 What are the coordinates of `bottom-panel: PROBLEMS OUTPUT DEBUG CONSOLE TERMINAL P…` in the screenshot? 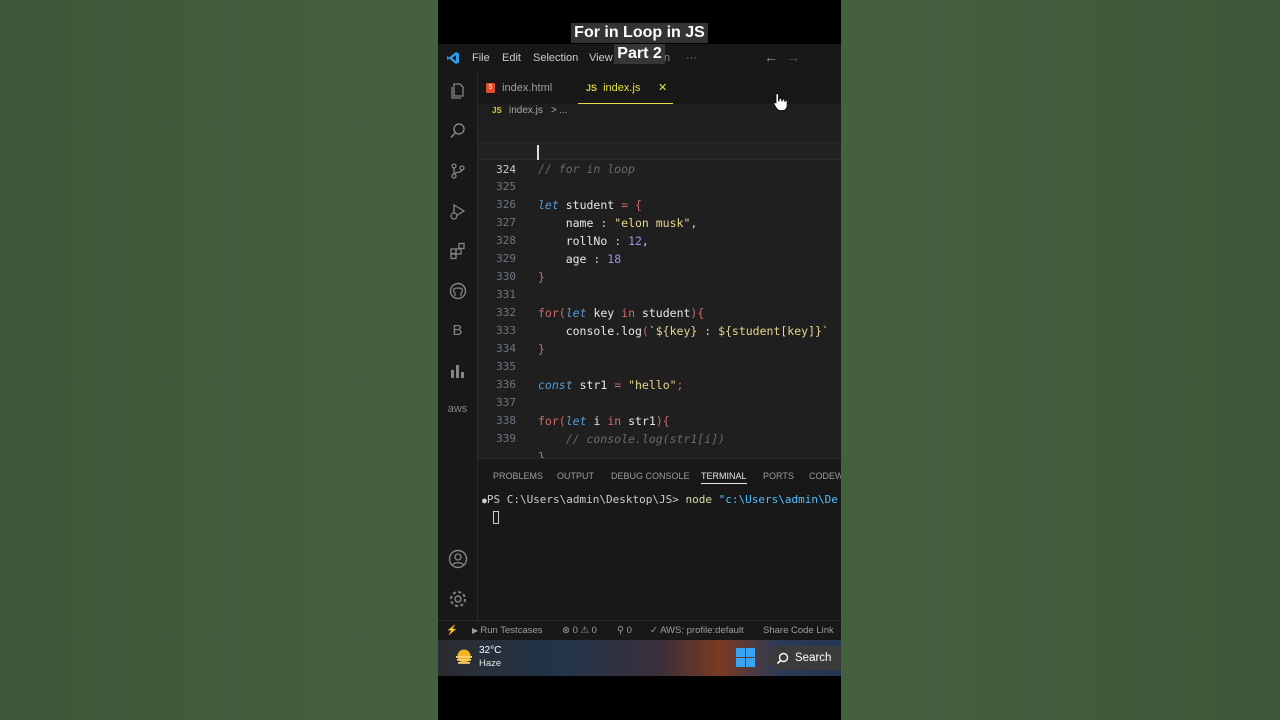 It's located at (659, 539).